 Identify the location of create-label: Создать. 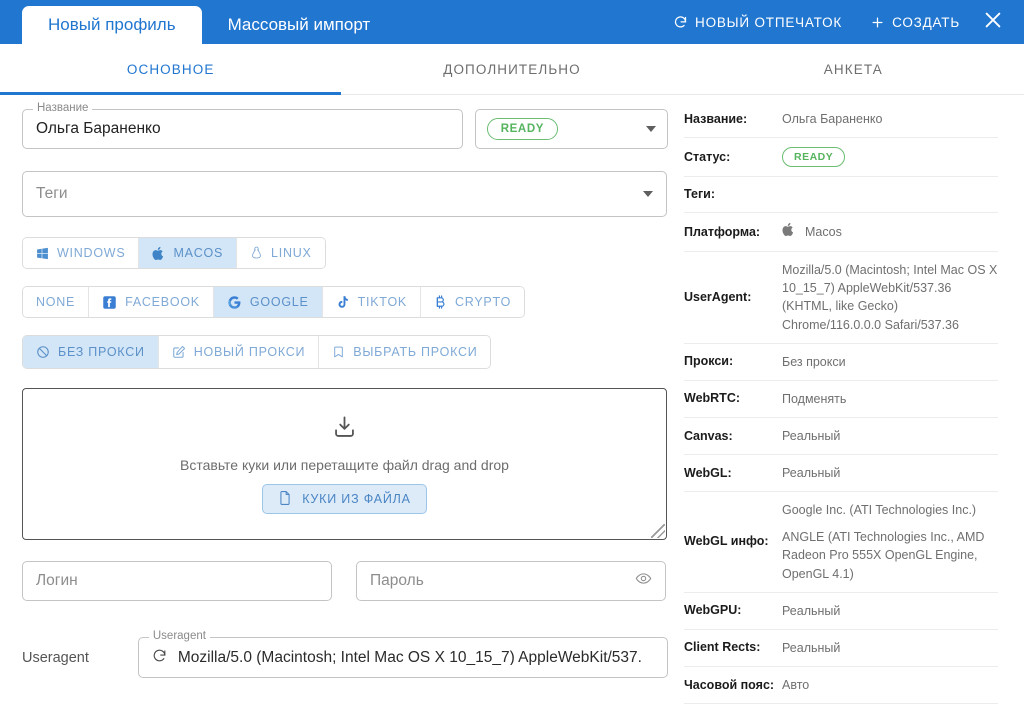
(926, 22).